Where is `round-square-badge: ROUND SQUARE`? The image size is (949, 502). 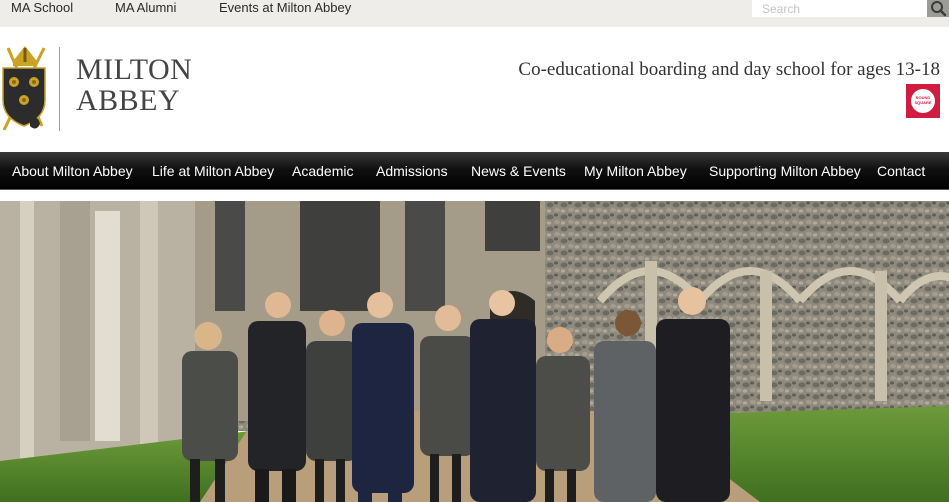
round-square-badge: ROUND SQUARE is located at coordinates (923, 101).